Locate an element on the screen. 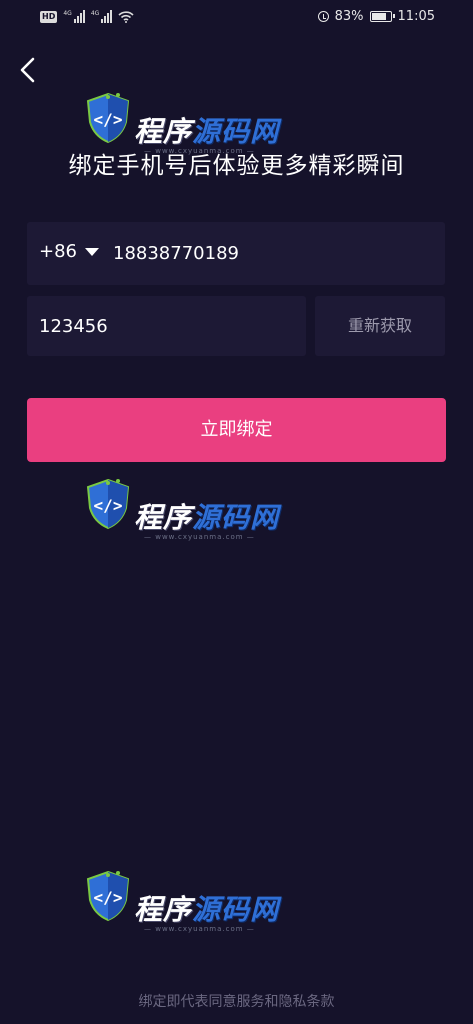  caret-down-icon is located at coordinates (92, 251).